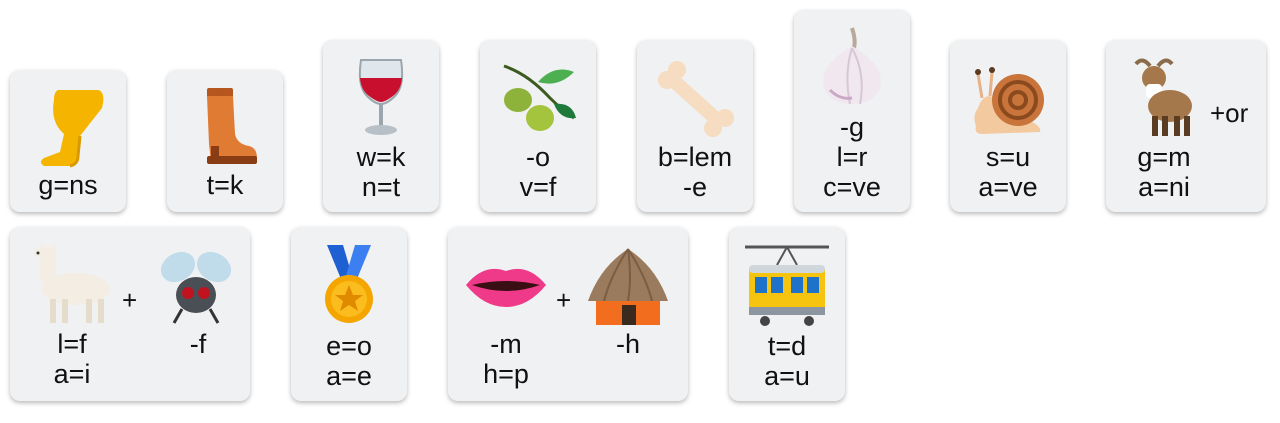 The image size is (1280, 423). I want to click on bone-icon, so click(696, 99).